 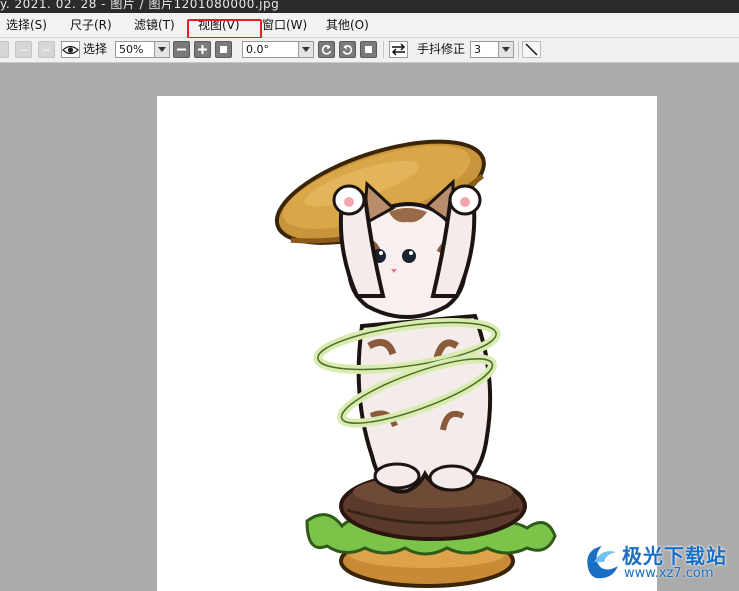 I want to click on zoom-combo: 50%, so click(x=142, y=49).